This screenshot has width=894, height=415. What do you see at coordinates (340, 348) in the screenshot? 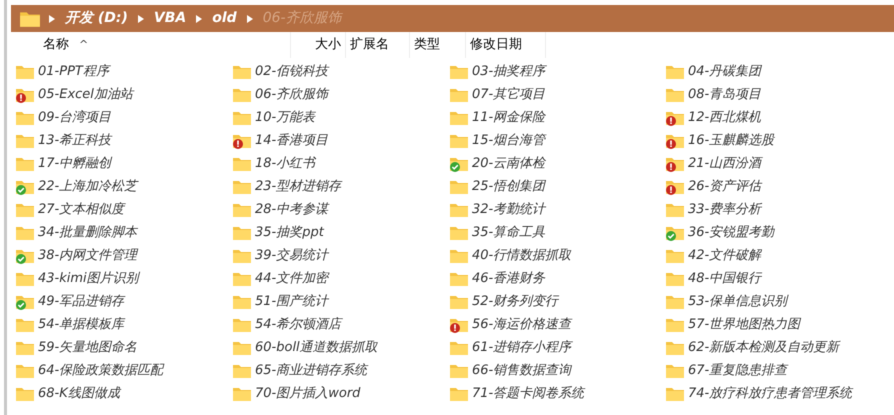
I see `folder-item: 60-boll通道数据抓取` at bounding box center [340, 348].